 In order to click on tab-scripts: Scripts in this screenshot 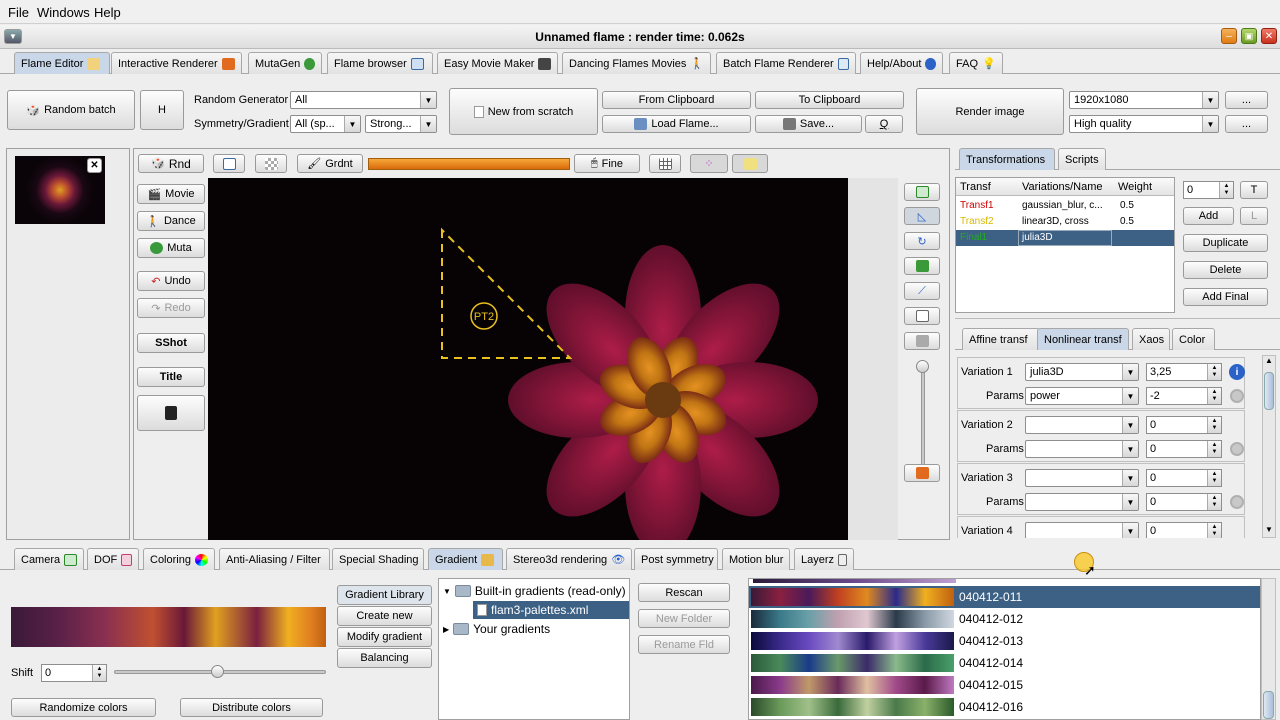, I will do `click(1082, 159)`.